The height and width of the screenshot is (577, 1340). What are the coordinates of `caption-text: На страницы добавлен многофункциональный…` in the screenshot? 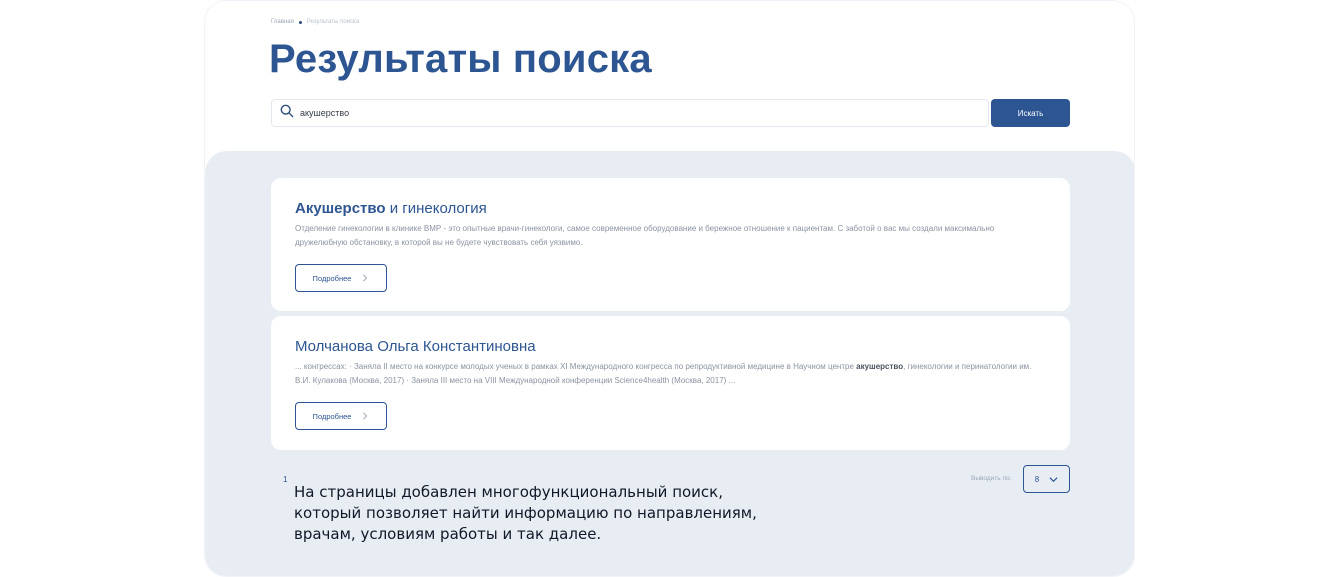 It's located at (525, 513).